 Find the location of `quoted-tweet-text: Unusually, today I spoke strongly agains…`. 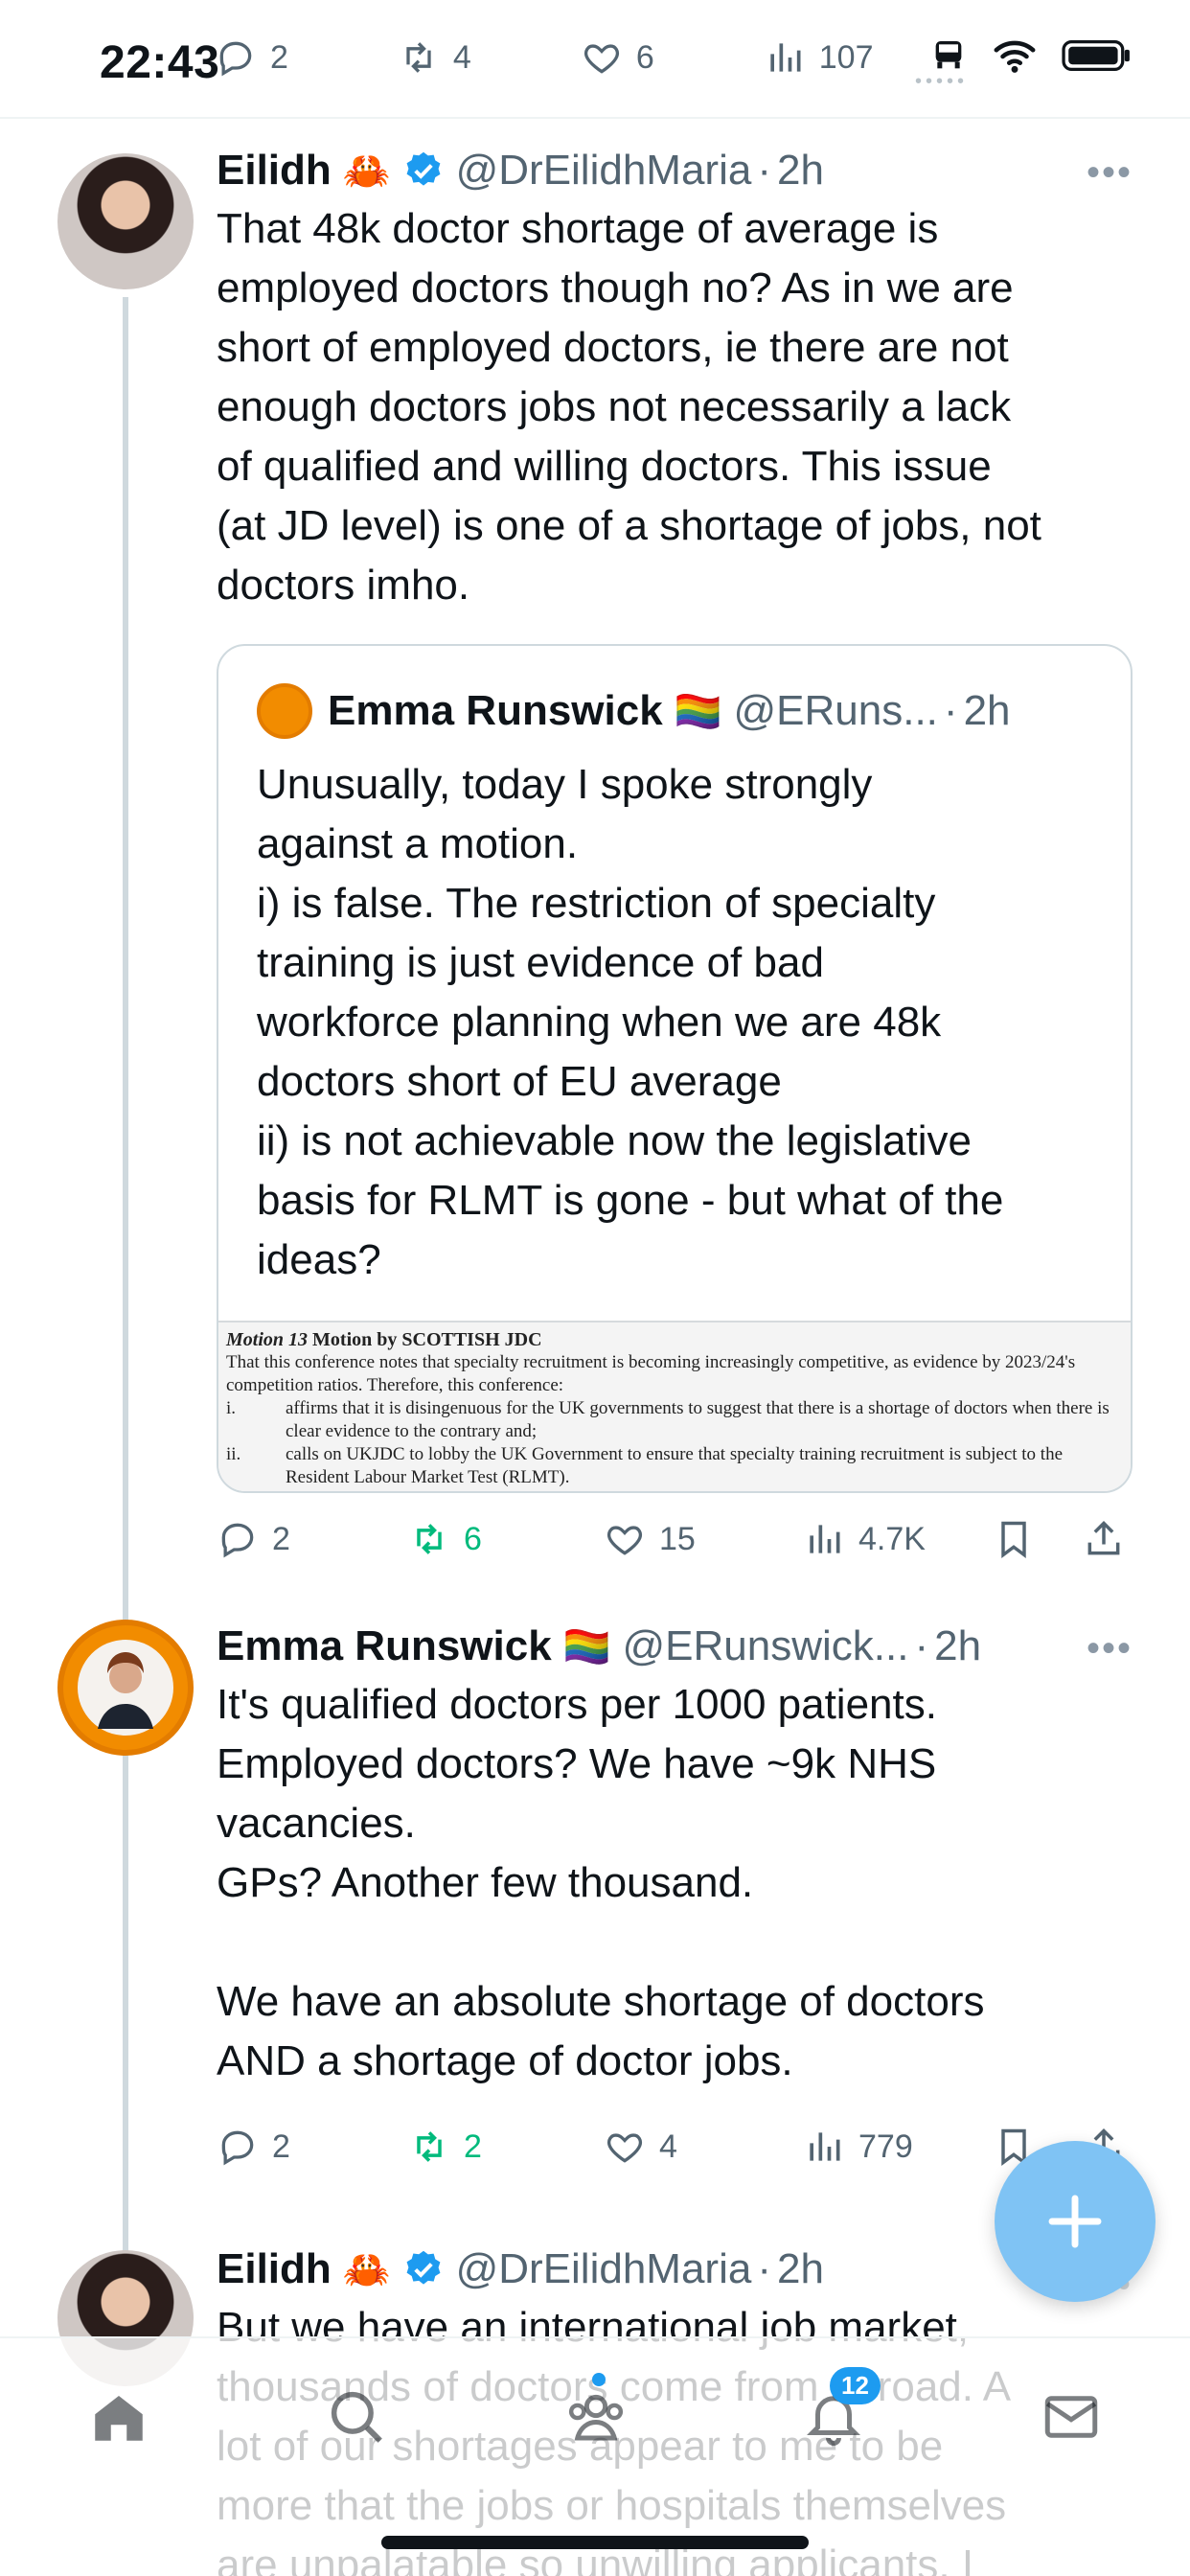

quoted-tweet-text: Unusually, today I spoke strongly agains… is located at coordinates (631, 1022).